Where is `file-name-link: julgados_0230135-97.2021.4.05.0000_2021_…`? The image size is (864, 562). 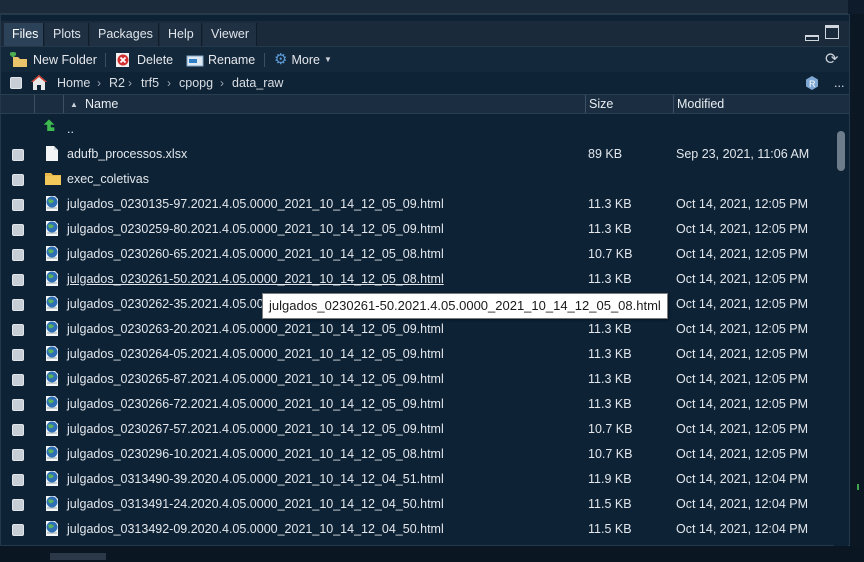
file-name-link: julgados_0230135-97.2021.4.05.0000_2021_… is located at coordinates (255, 204).